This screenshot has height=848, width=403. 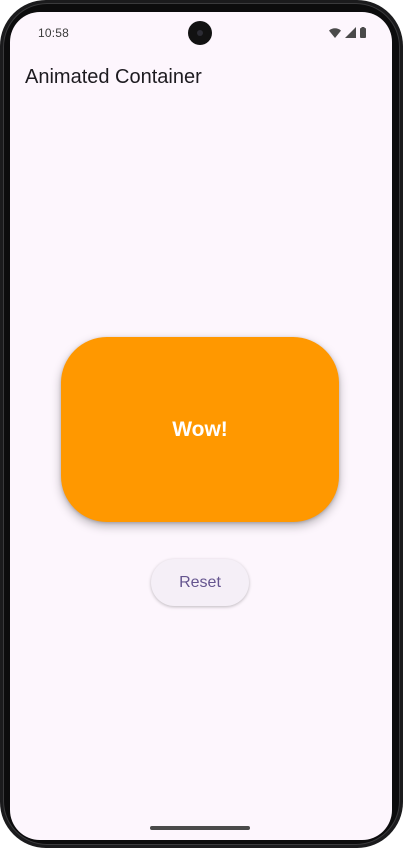 What do you see at coordinates (54, 33) in the screenshot?
I see `status-clock: 10:58` at bounding box center [54, 33].